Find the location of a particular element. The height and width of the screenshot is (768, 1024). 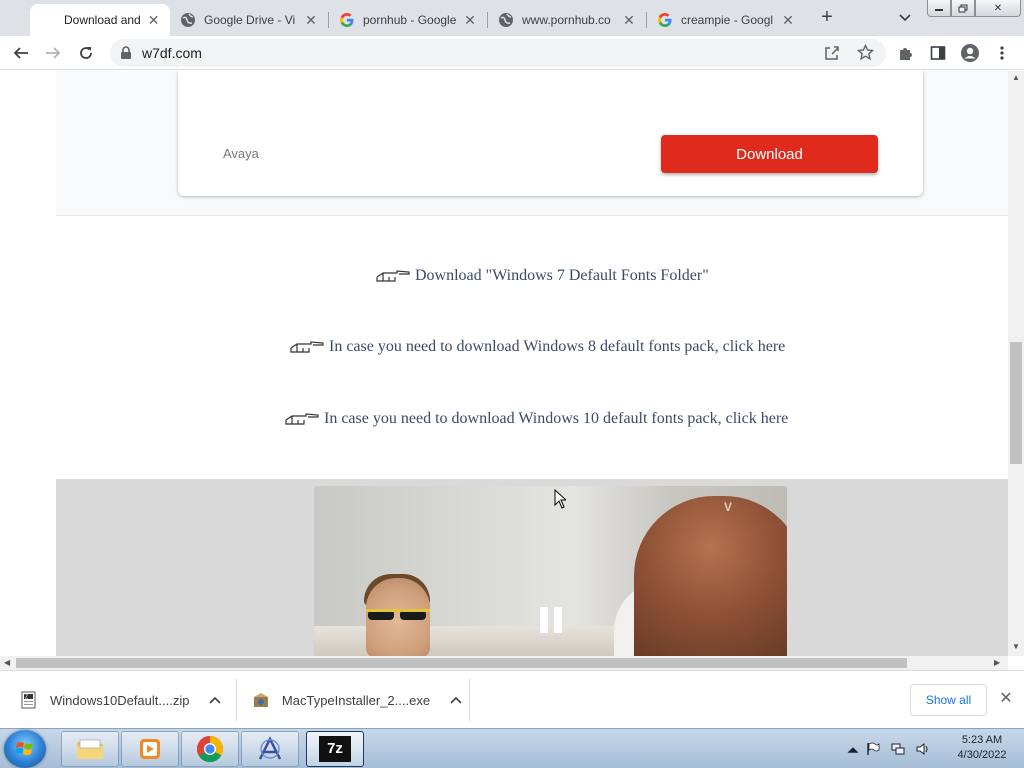

taskbar-app is located at coordinates (270, 749).